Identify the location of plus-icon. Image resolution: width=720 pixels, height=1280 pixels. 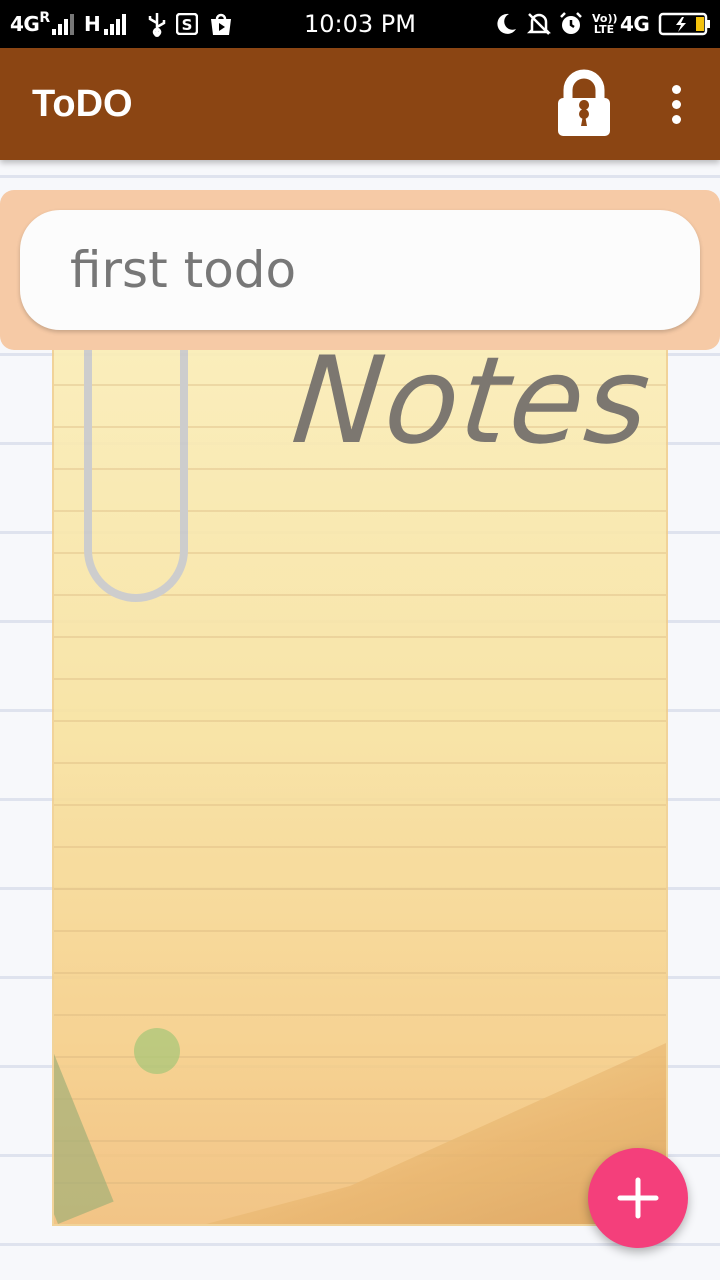
(638, 1198).